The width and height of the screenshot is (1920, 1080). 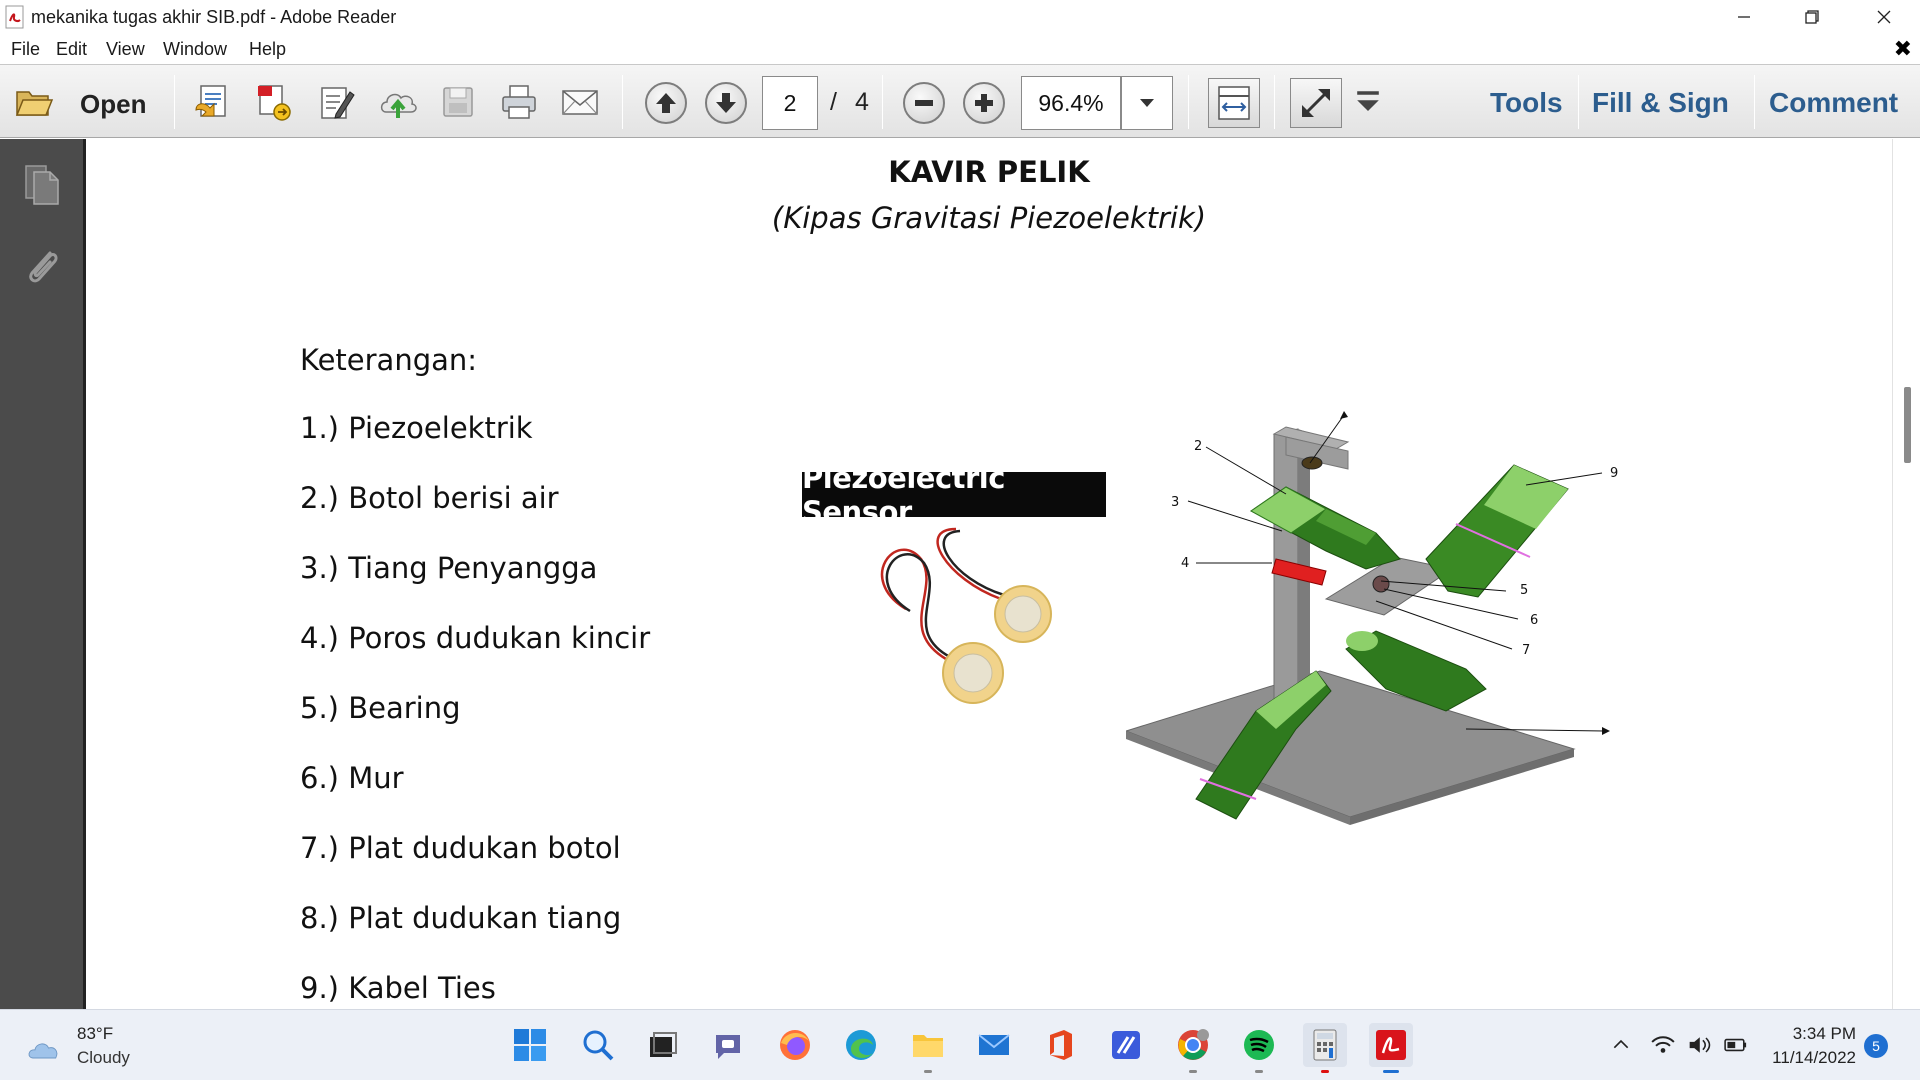 What do you see at coordinates (212, 102) in the screenshot?
I see `create-pdf-button` at bounding box center [212, 102].